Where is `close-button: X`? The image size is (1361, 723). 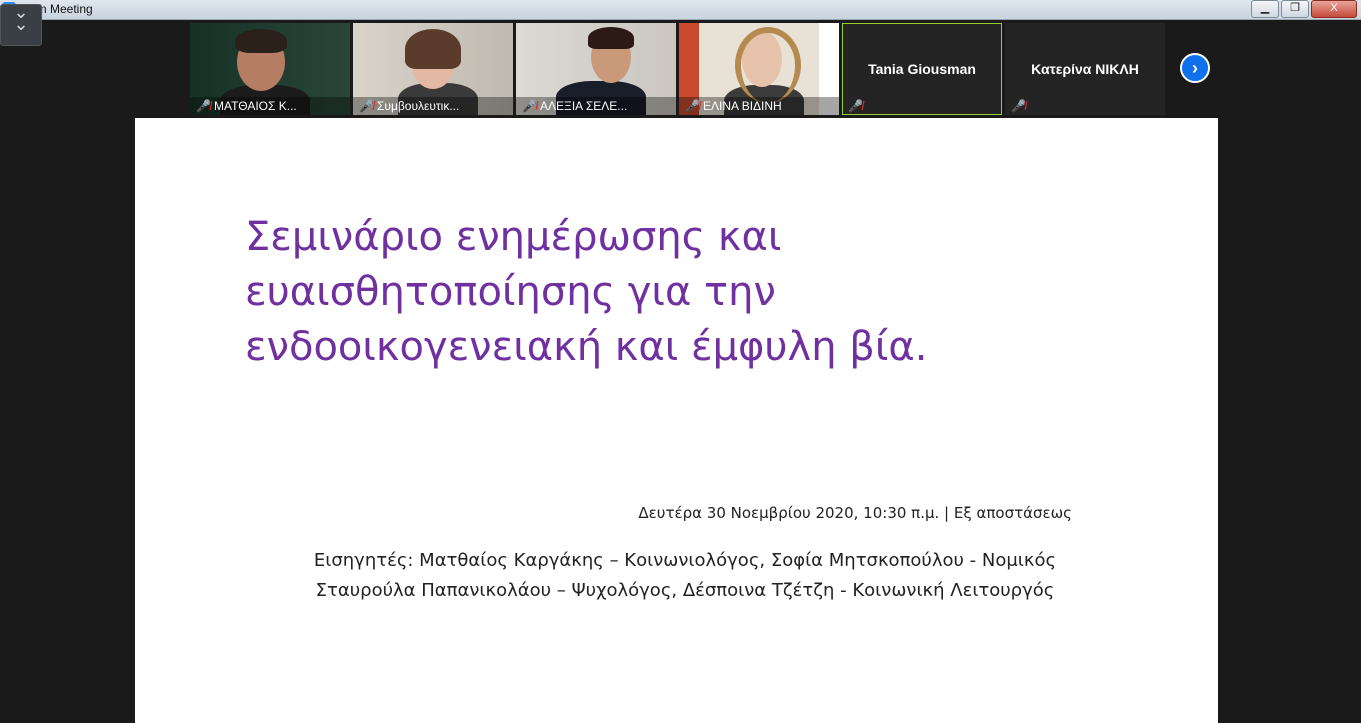 close-button: X is located at coordinates (1334, 9).